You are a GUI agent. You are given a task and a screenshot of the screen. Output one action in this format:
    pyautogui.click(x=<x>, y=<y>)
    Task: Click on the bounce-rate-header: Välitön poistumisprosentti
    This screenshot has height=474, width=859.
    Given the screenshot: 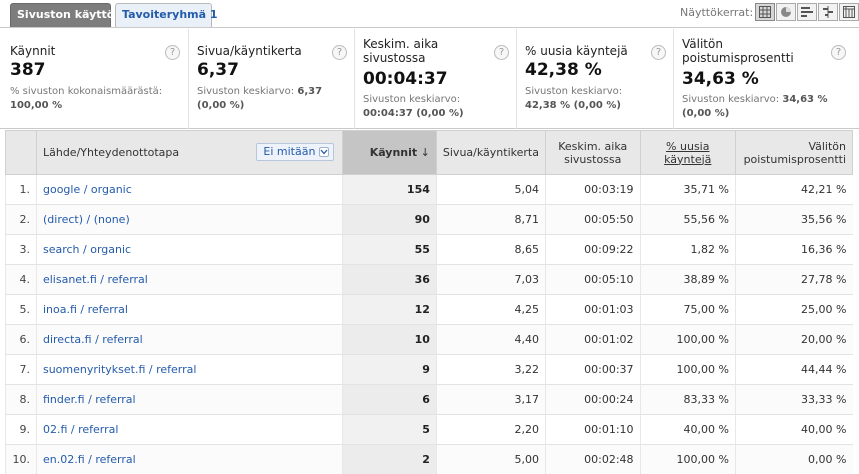 What is the action you would take?
    pyautogui.click(x=794, y=152)
    